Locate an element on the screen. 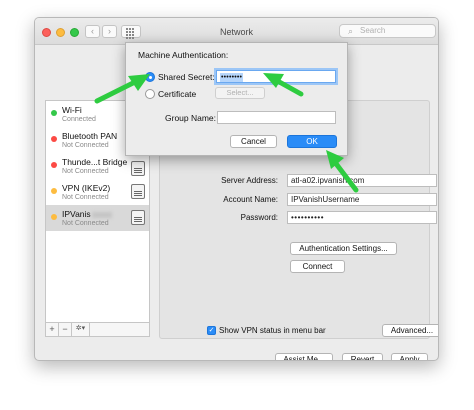  server-address-field: atl-a02.ipvanish.com is located at coordinates (362, 180).